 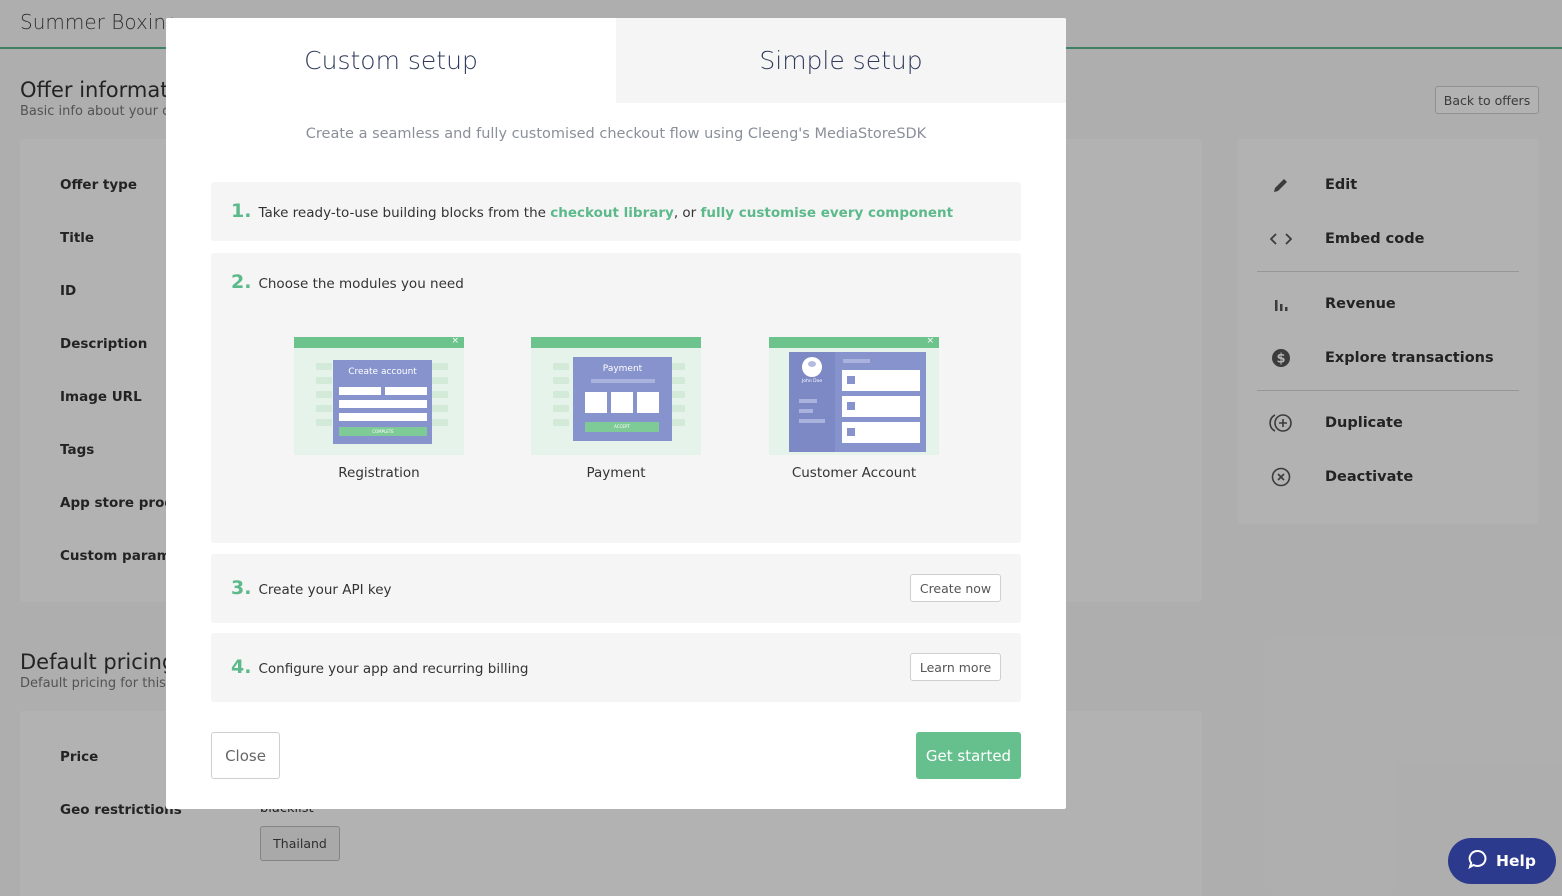 I want to click on create-api-key-button: Create now, so click(x=955, y=588).